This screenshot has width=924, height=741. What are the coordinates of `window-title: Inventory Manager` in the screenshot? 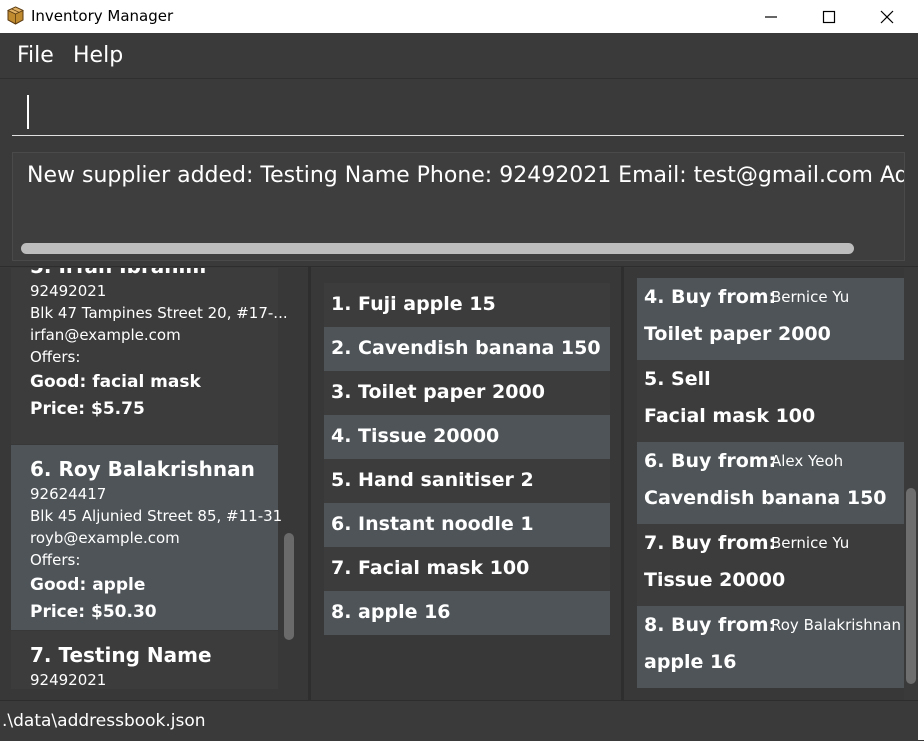 It's located at (102, 16).